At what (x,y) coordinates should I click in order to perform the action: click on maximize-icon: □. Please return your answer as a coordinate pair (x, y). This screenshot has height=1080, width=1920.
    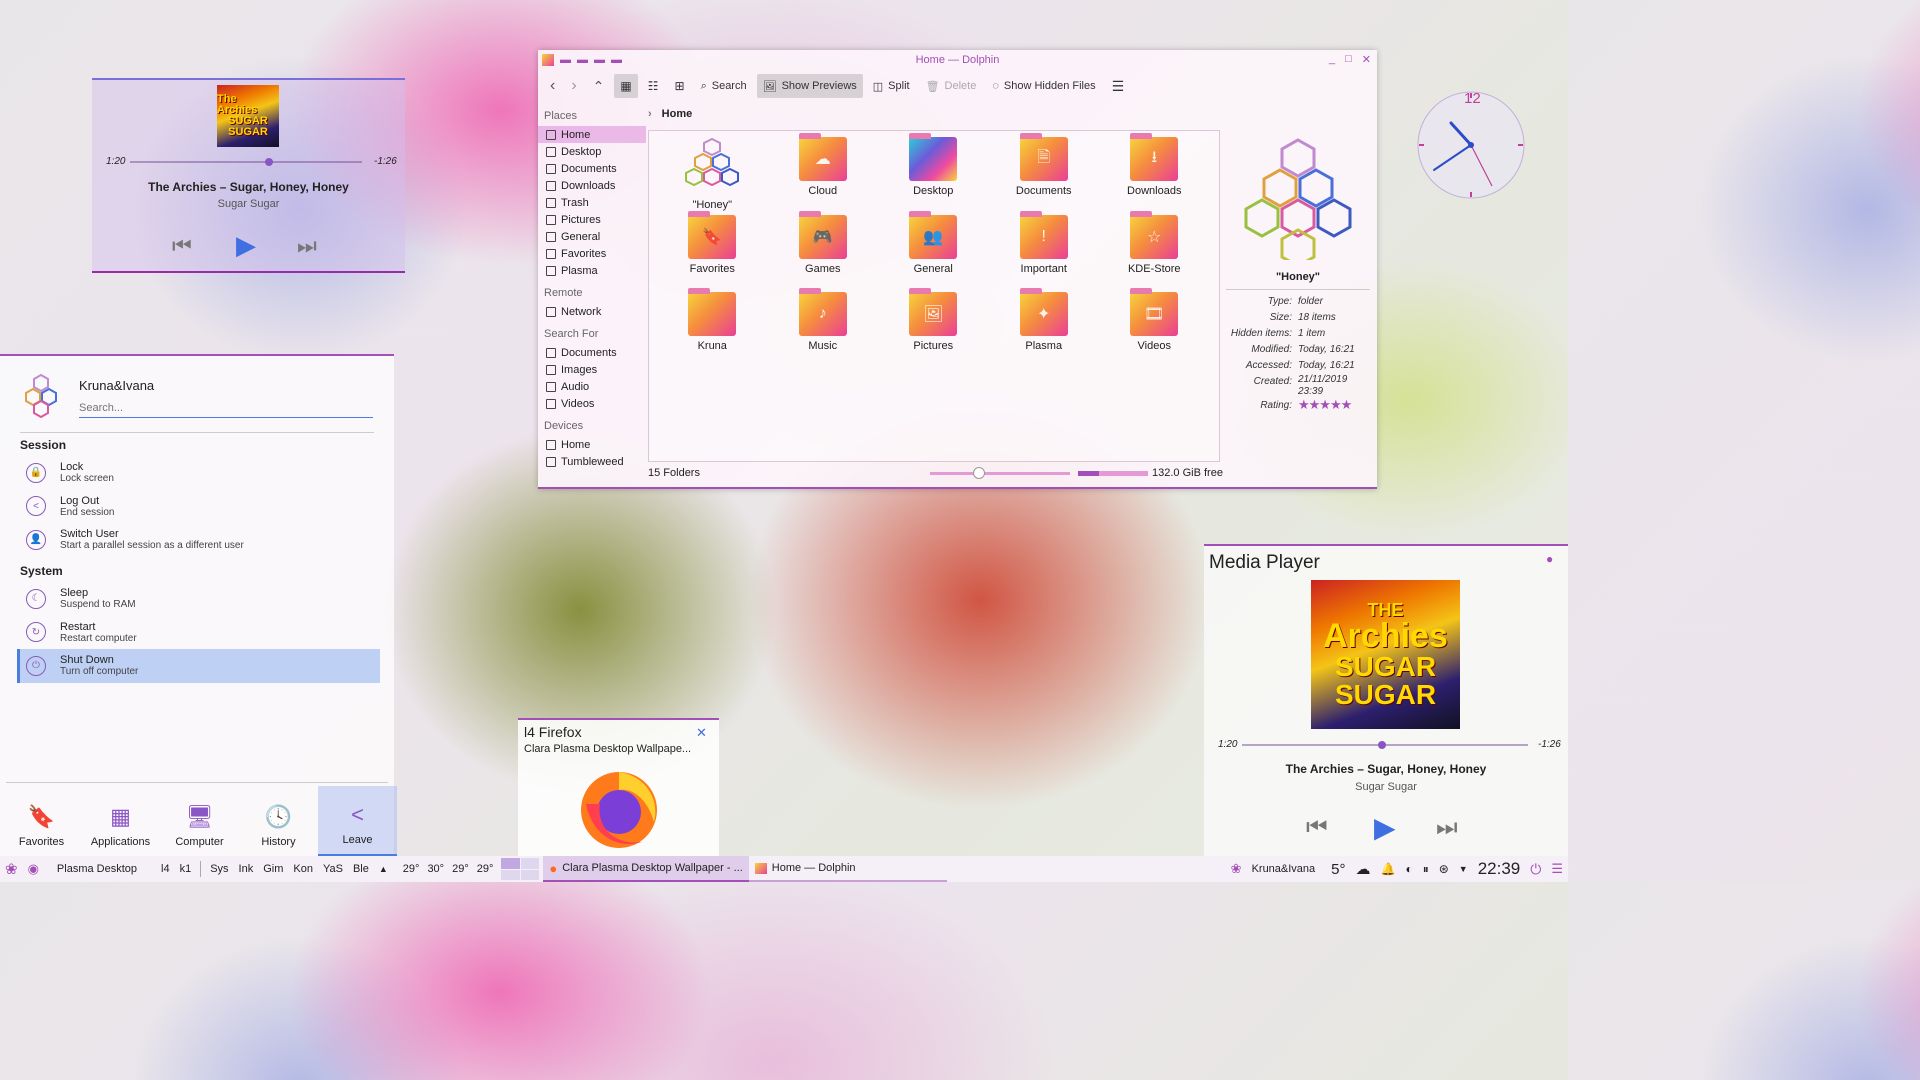
    Looking at the image, I should click on (1348, 59).